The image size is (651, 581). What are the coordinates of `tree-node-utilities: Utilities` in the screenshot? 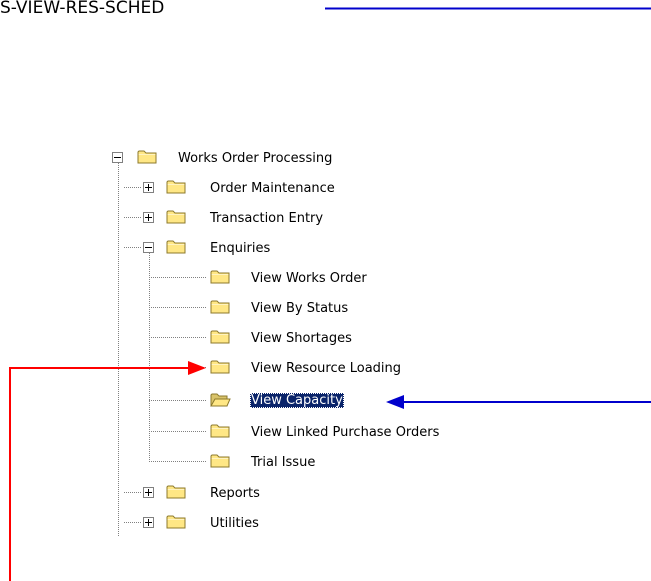 It's located at (234, 523).